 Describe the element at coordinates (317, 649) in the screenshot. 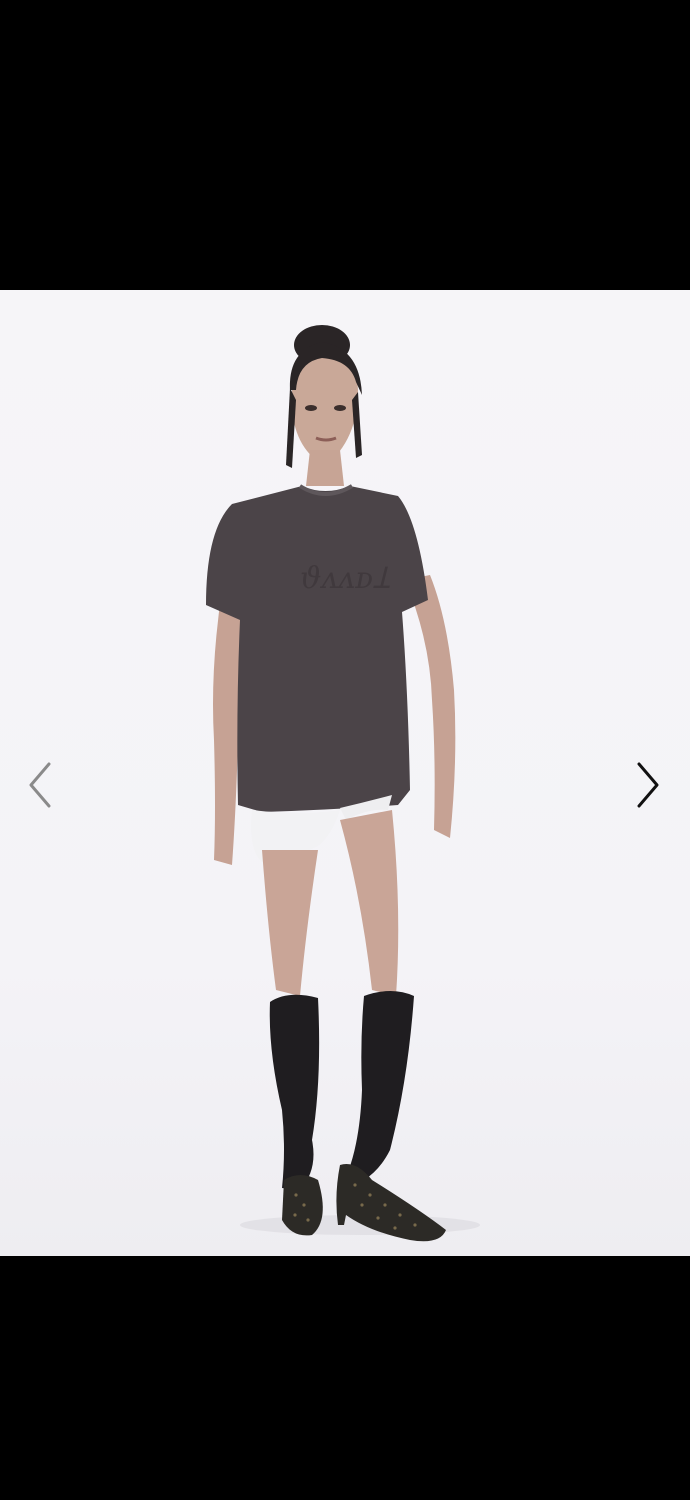

I see `tshirt` at that location.